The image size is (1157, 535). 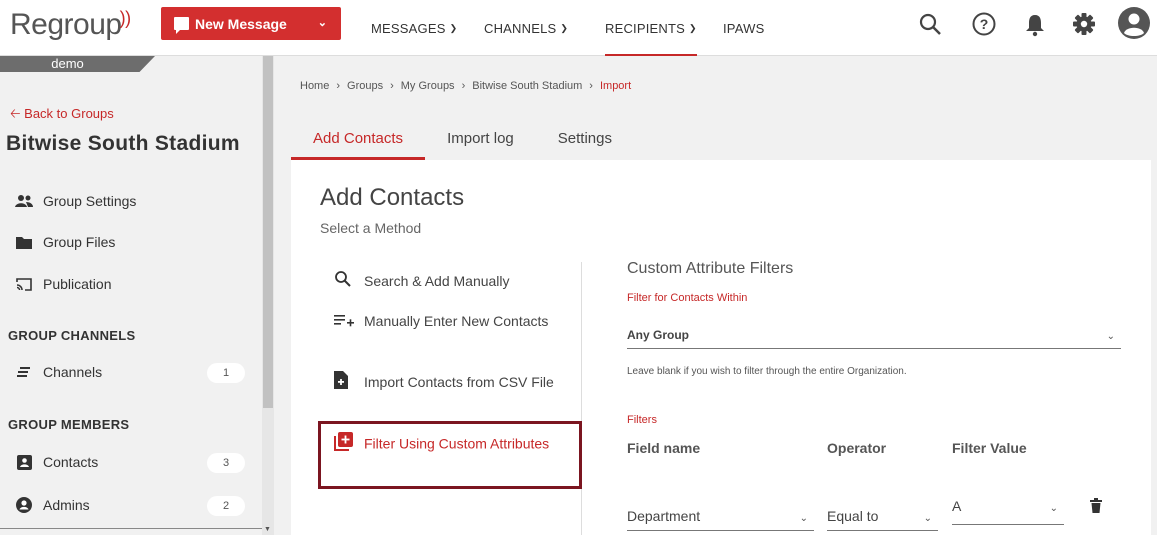 I want to click on nav-ipaws: IPAWS, so click(x=743, y=28).